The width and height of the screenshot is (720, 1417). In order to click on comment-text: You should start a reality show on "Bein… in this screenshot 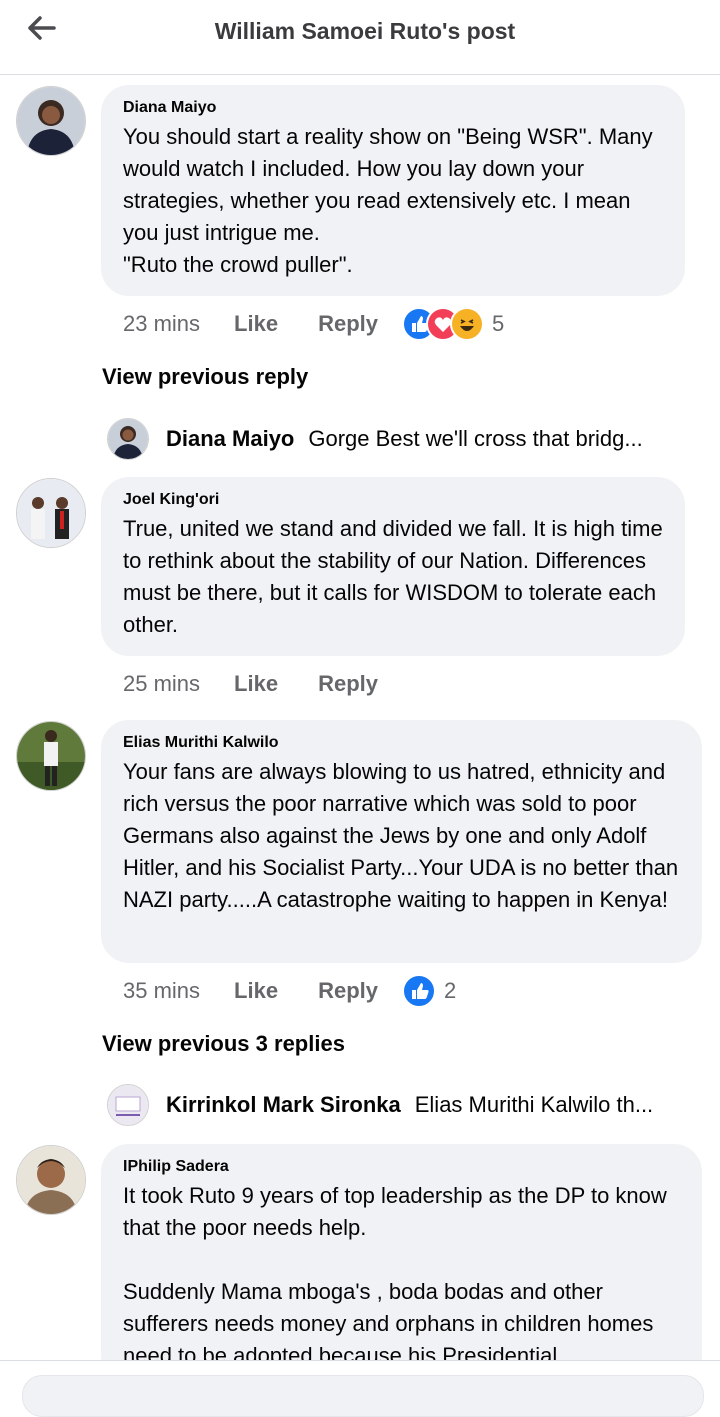, I will do `click(388, 200)`.